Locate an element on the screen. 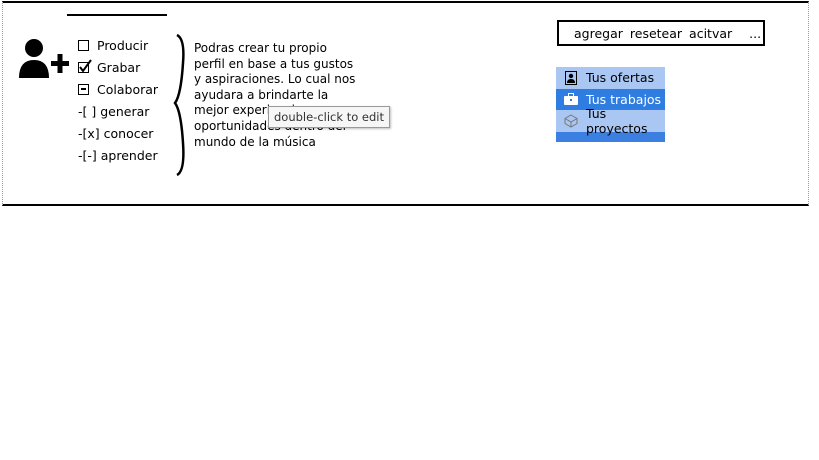  checkbox-label: Colaborar is located at coordinates (128, 89).